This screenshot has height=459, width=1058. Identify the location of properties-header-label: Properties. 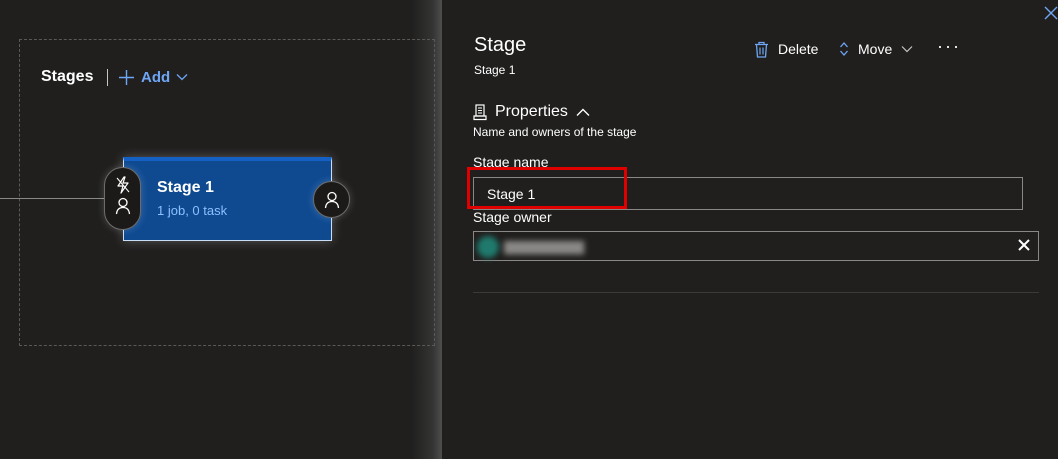
(531, 111).